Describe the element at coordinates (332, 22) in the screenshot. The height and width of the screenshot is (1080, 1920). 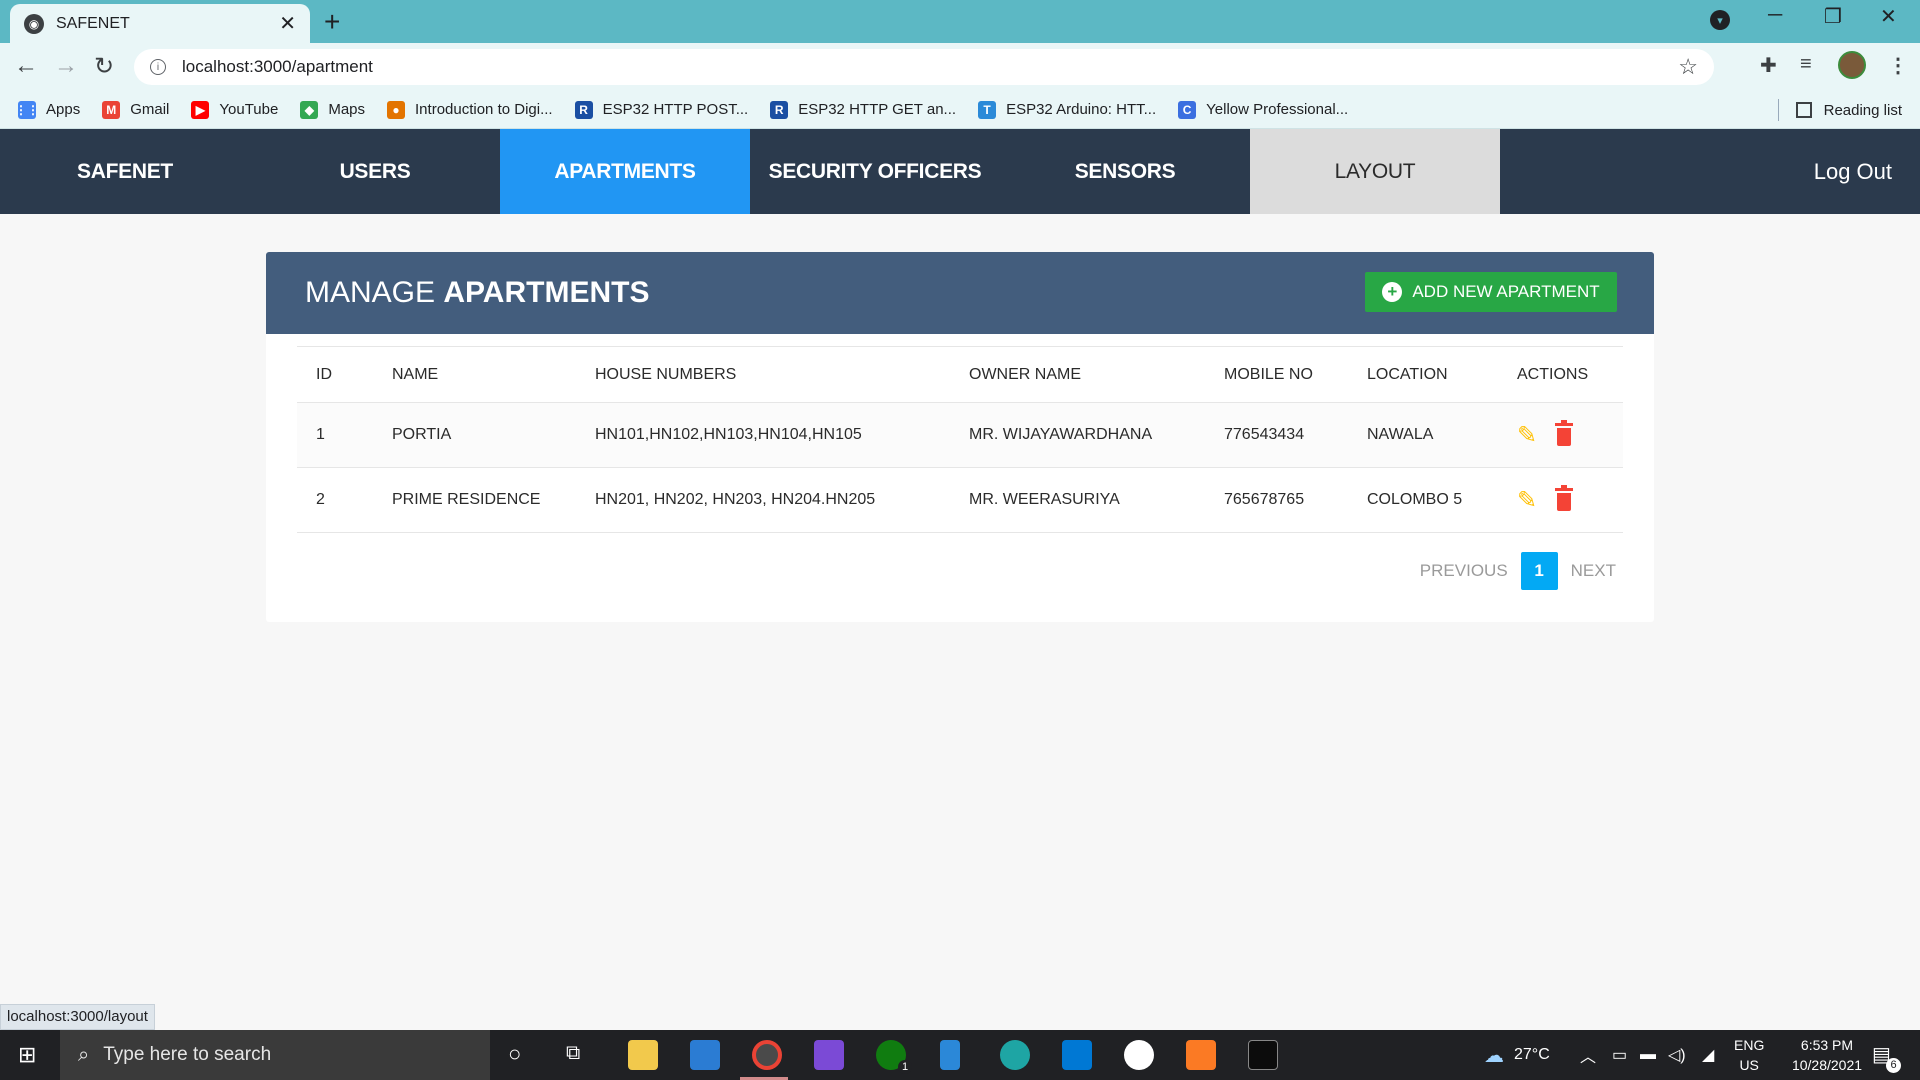
I see `new-tab-button: +` at that location.